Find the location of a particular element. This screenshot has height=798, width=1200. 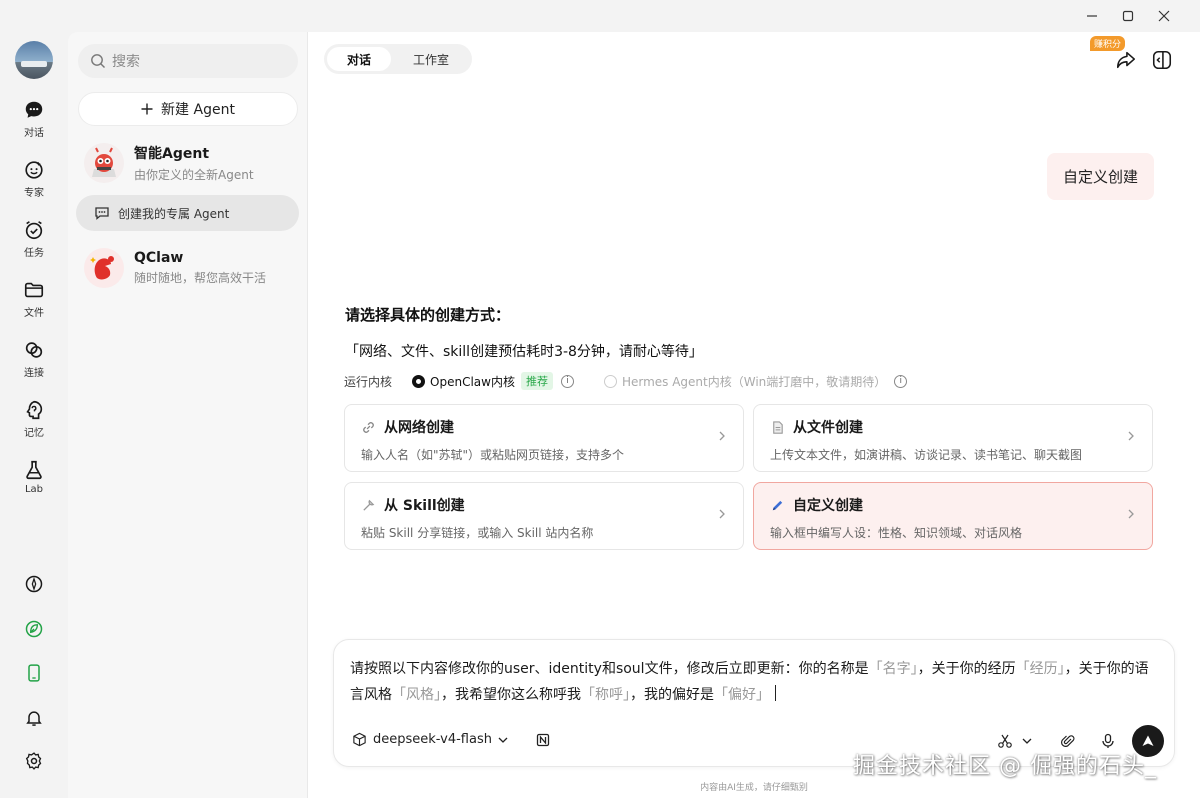

send-icon is located at coordinates (1148, 740).